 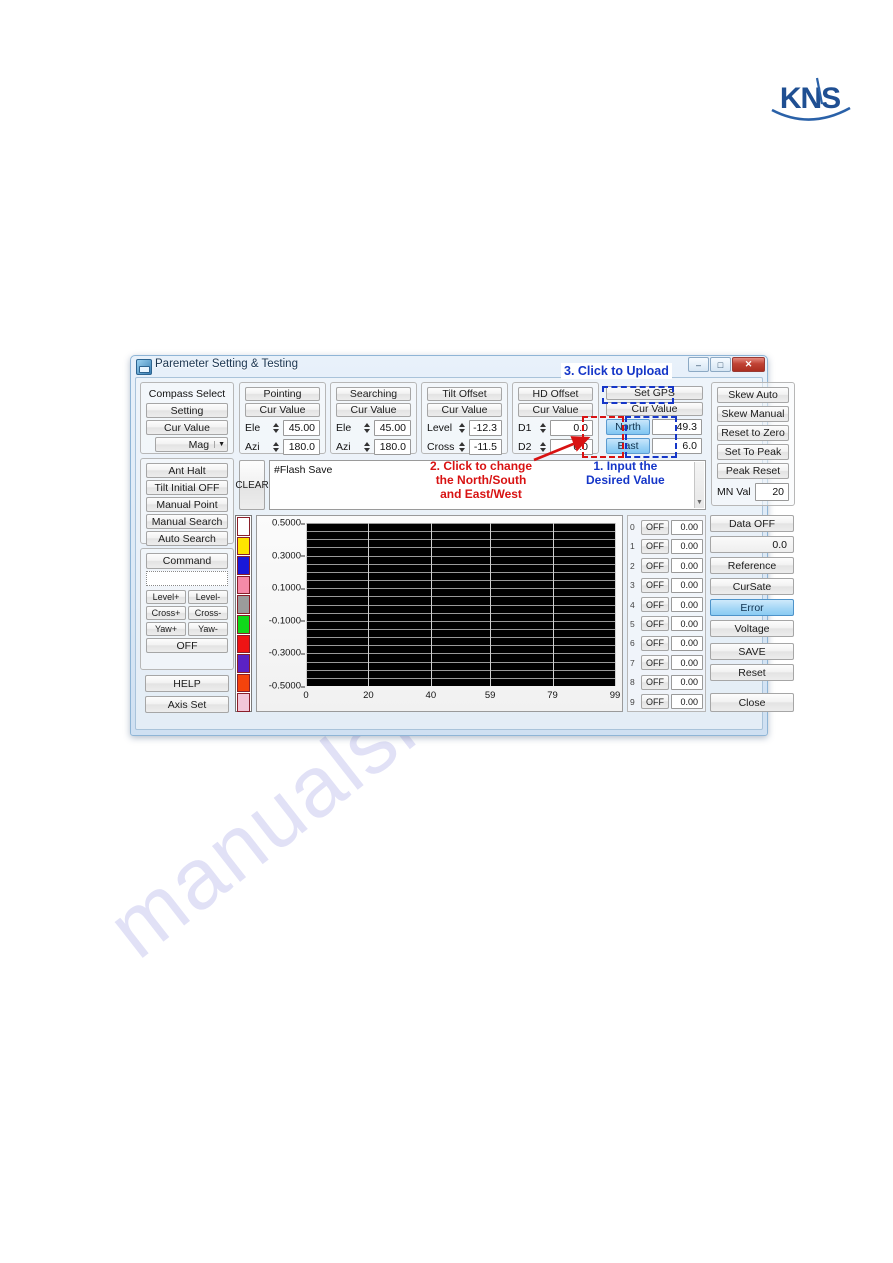 What do you see at coordinates (752, 702) in the screenshot?
I see `close-button: Close` at bounding box center [752, 702].